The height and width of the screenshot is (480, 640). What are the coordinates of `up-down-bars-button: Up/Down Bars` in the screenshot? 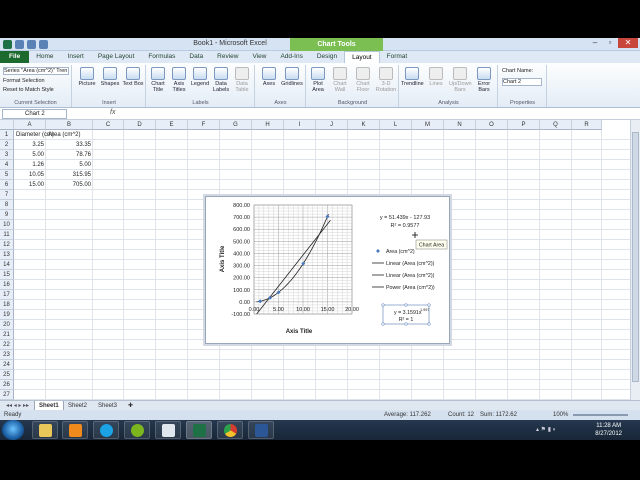 It's located at (460, 80).